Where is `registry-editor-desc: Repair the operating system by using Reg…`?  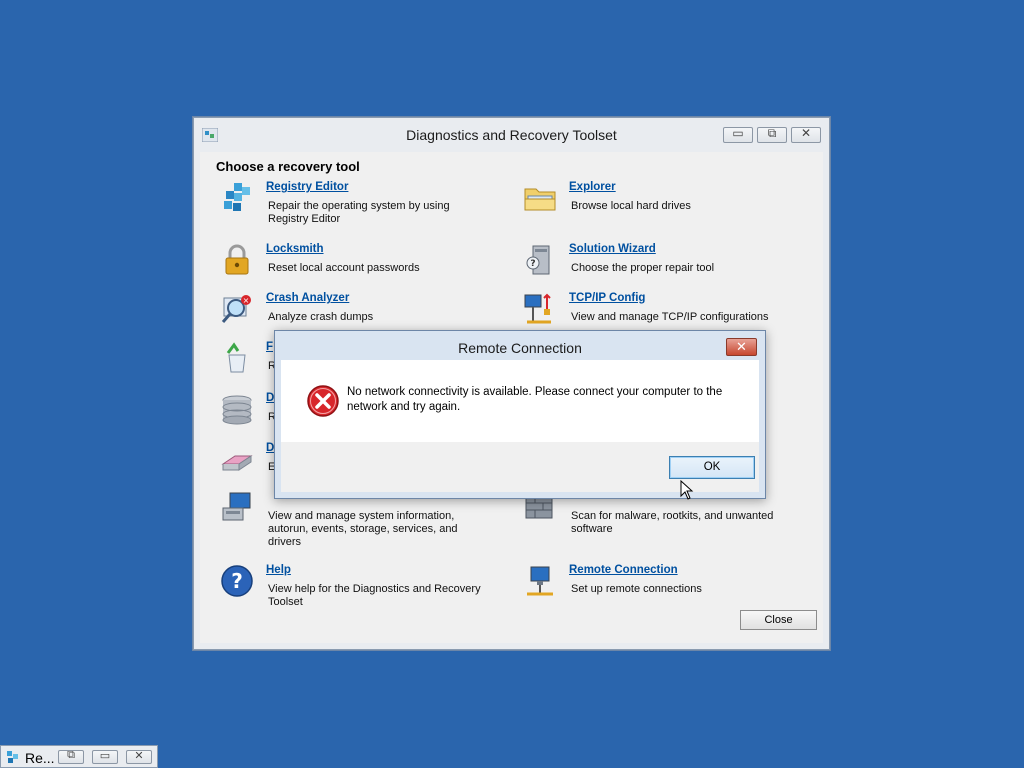 registry-editor-desc: Repair the operating system by using Reg… is located at coordinates (359, 212).